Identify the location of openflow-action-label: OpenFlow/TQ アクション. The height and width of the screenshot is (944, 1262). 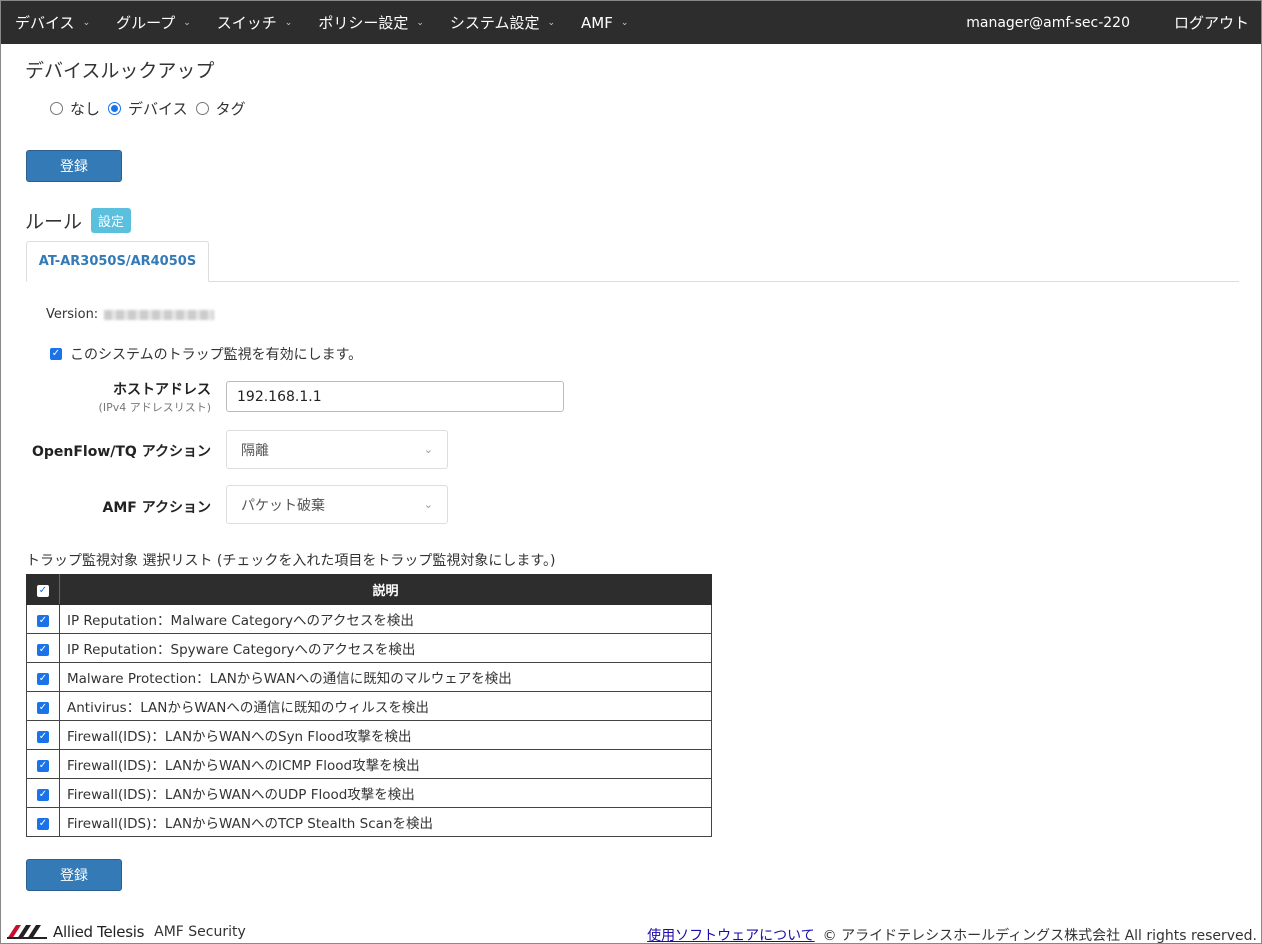
(121, 452).